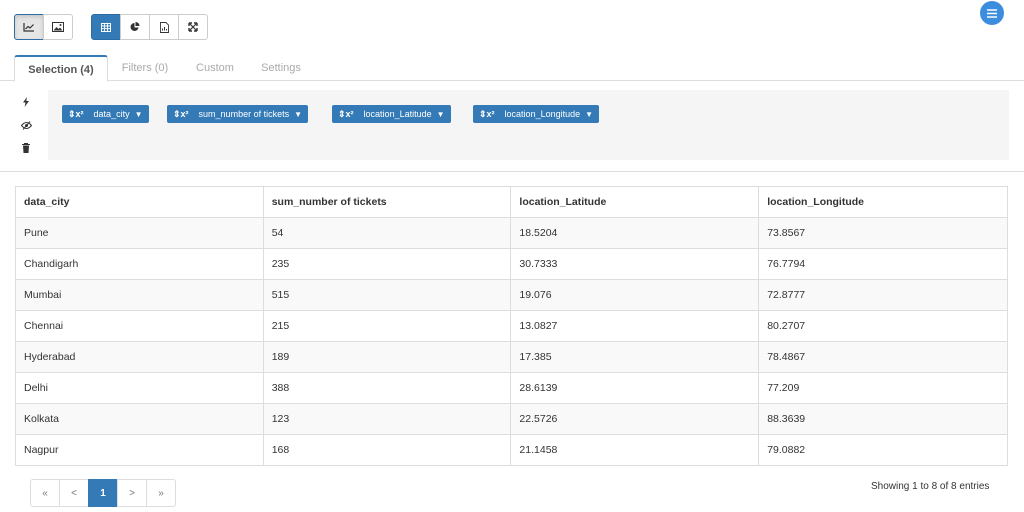 The height and width of the screenshot is (512, 1024). I want to click on last-page-button: », so click(161, 493).